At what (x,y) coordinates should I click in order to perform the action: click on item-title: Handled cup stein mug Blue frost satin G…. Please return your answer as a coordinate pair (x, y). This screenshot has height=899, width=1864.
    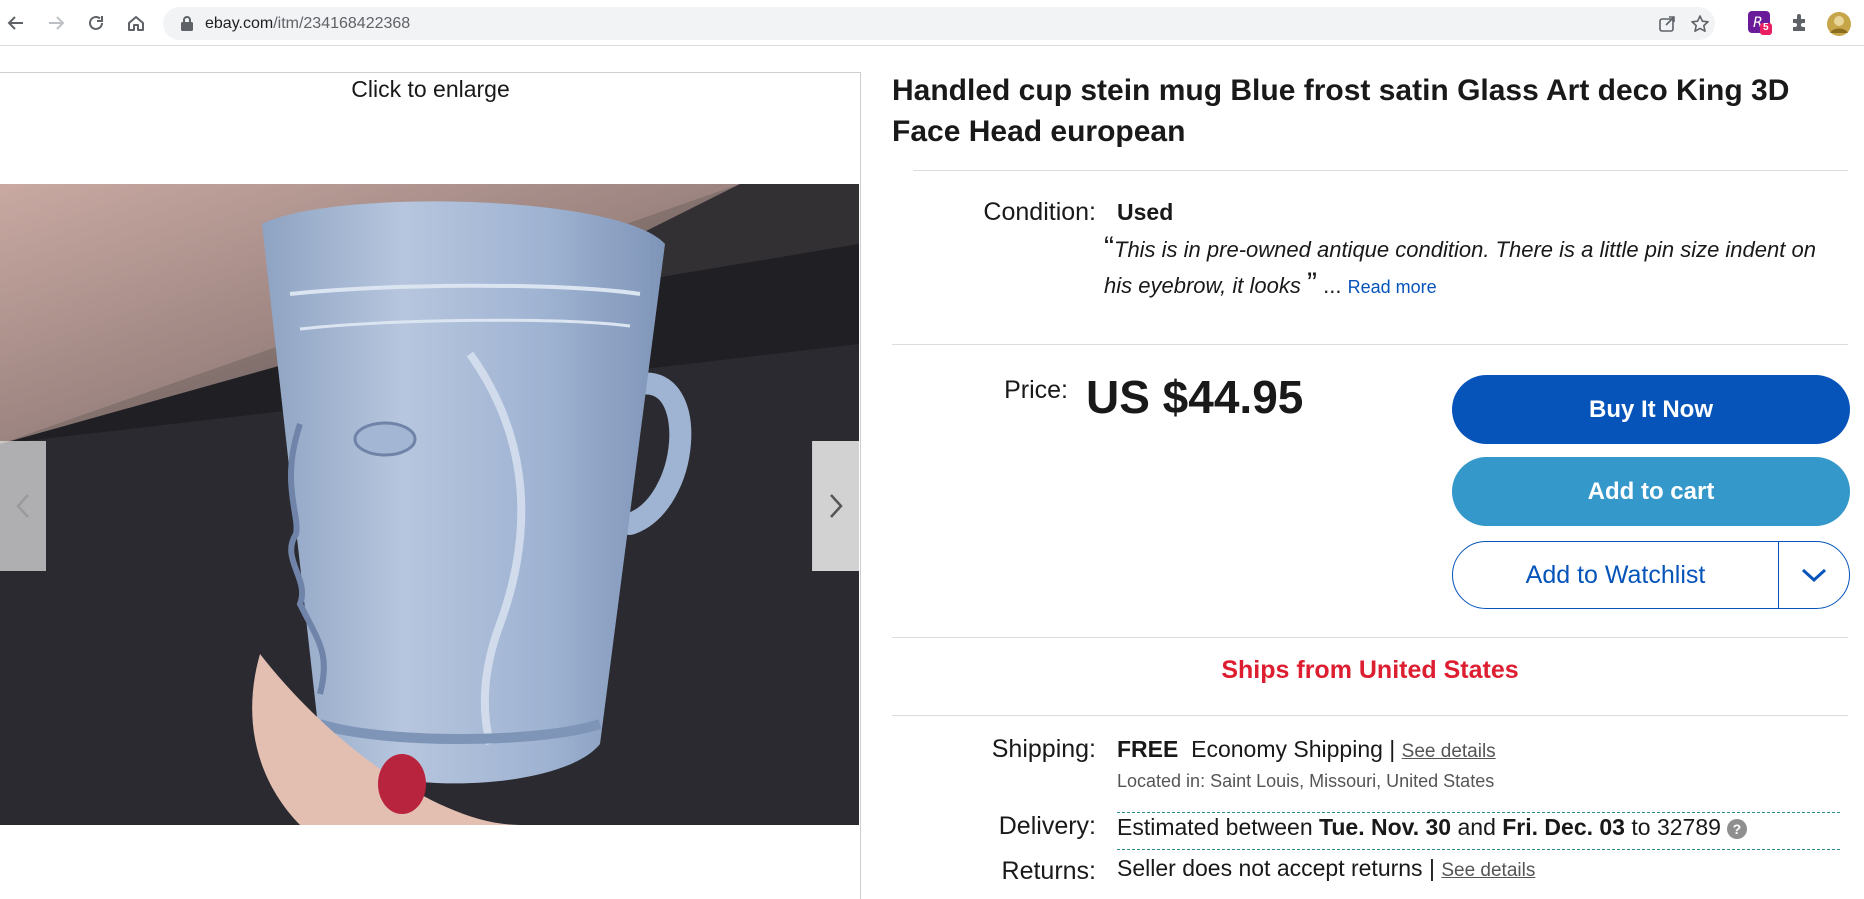
    Looking at the image, I should click on (1341, 111).